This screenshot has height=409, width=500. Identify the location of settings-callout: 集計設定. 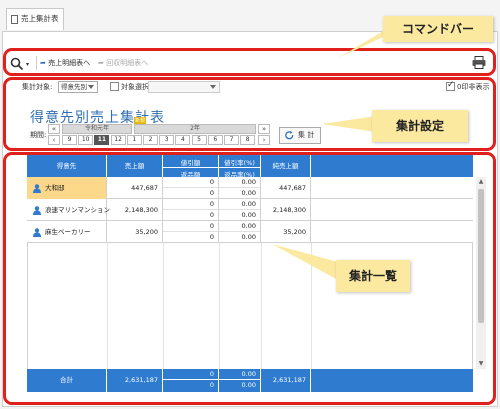
(420, 126).